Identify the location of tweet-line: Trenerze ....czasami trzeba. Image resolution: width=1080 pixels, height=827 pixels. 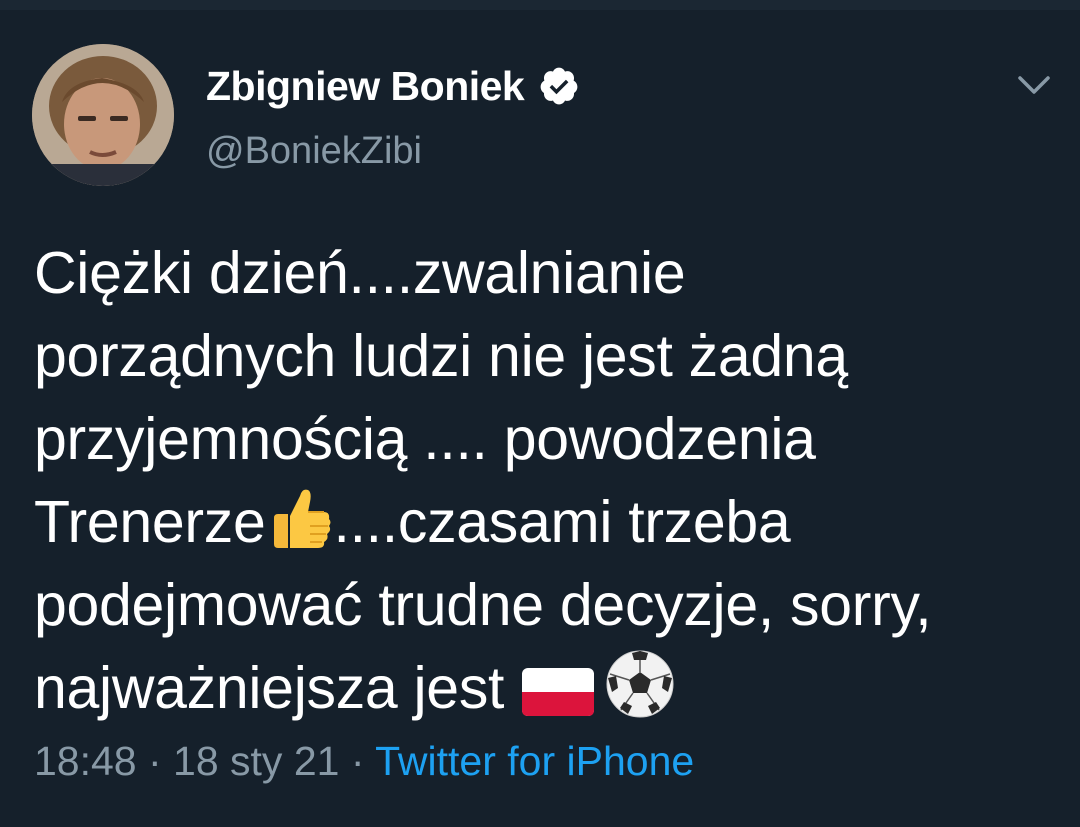
(549, 522).